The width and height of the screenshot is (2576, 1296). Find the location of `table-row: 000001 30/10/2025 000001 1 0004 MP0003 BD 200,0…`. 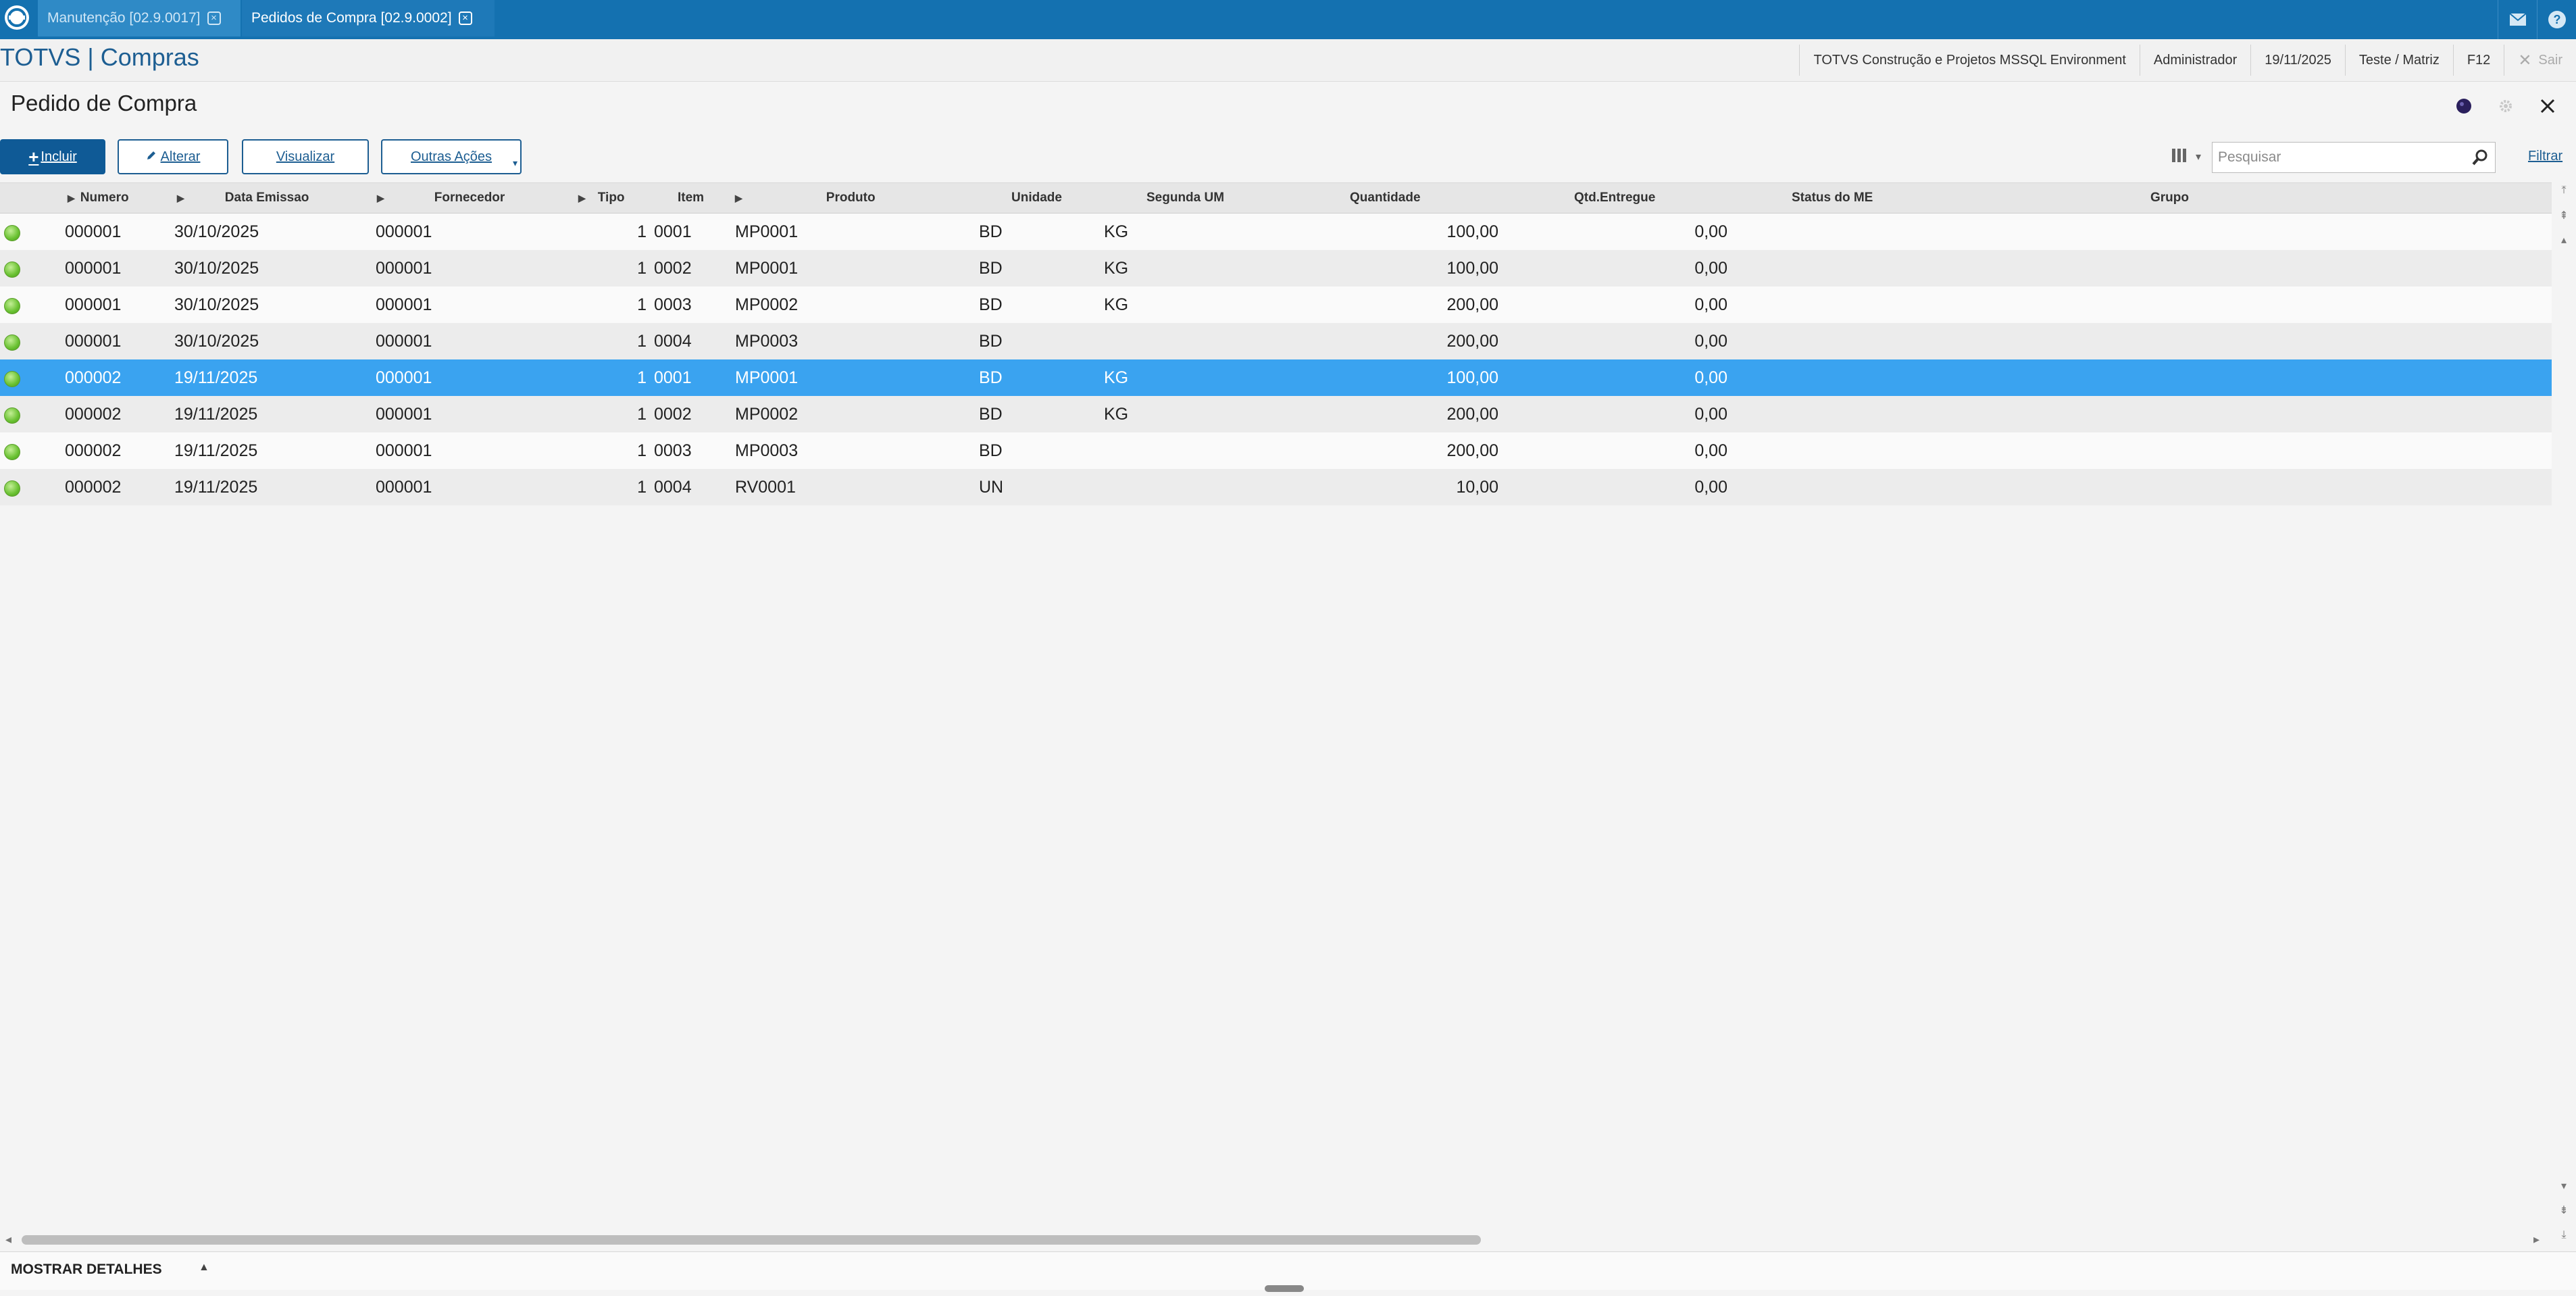

table-row: 000001 30/10/2025 000001 1 0004 MP0003 BD 200,0… is located at coordinates (1276, 341).